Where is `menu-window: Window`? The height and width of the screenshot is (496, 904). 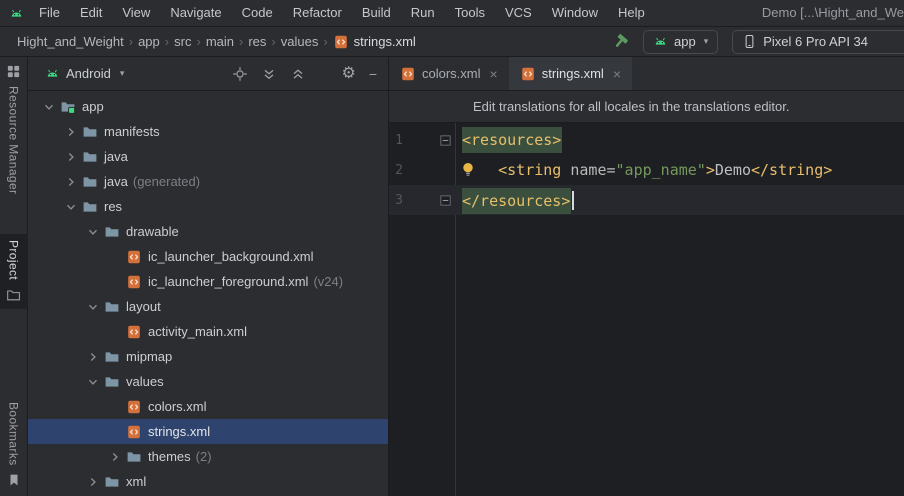
menu-window: Window is located at coordinates (575, 13).